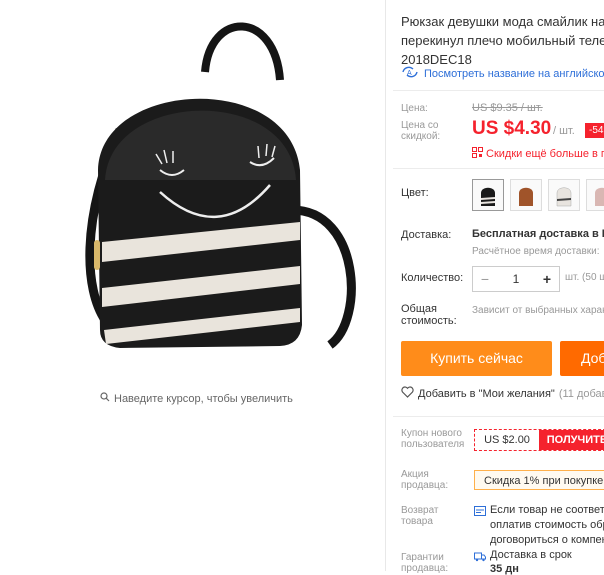  Describe the element at coordinates (502, 21) in the screenshot. I see `title-line: Рюкзак девушки мода смайлик на` at that location.